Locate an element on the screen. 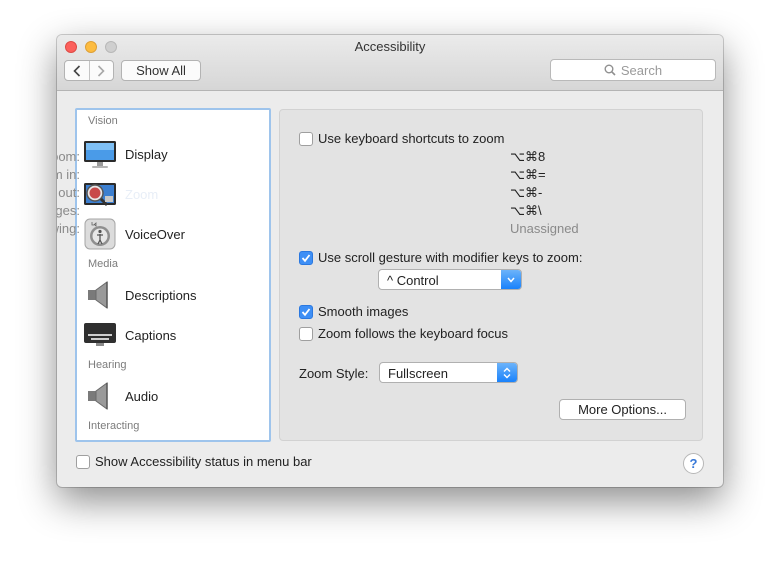 This screenshot has height=567, width=780. sidebar-header-hearing: Hearing is located at coordinates (107, 365).